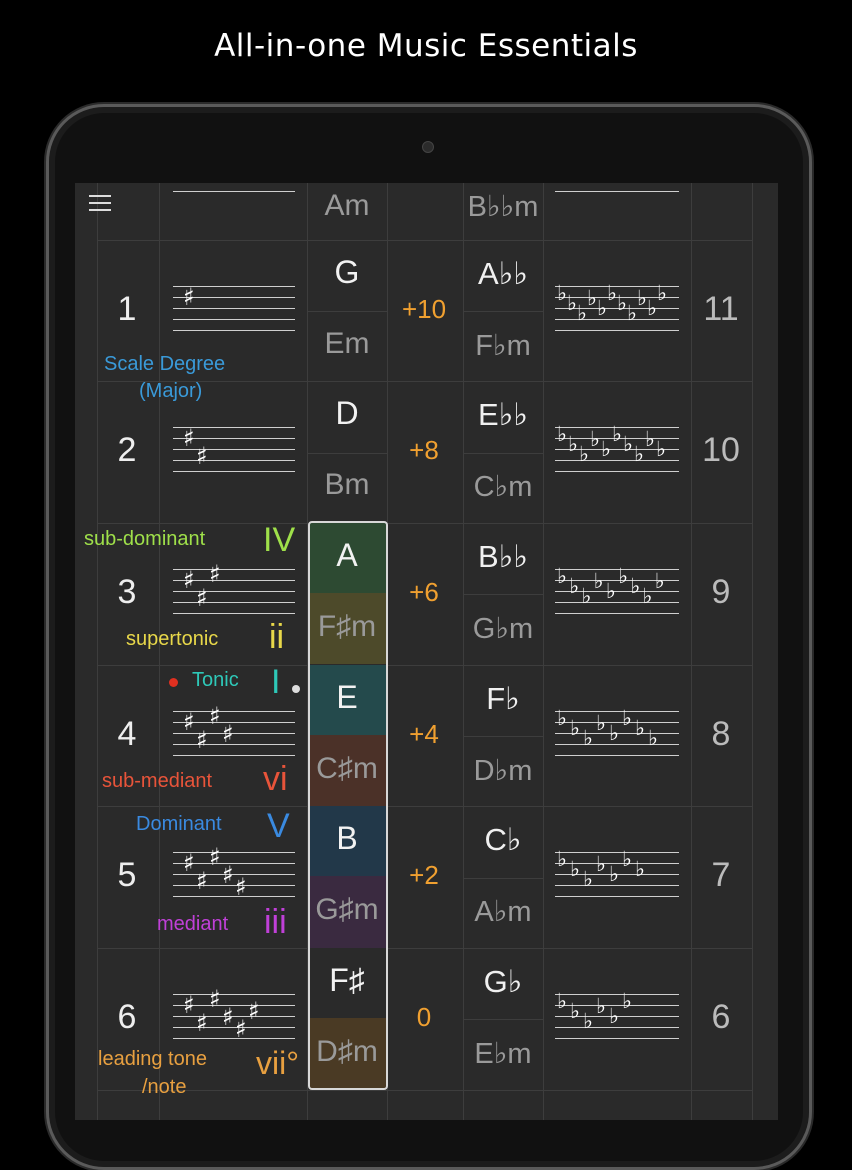 This screenshot has width=852, height=1170. I want to click on mediant-numeral: iii, so click(275, 922).